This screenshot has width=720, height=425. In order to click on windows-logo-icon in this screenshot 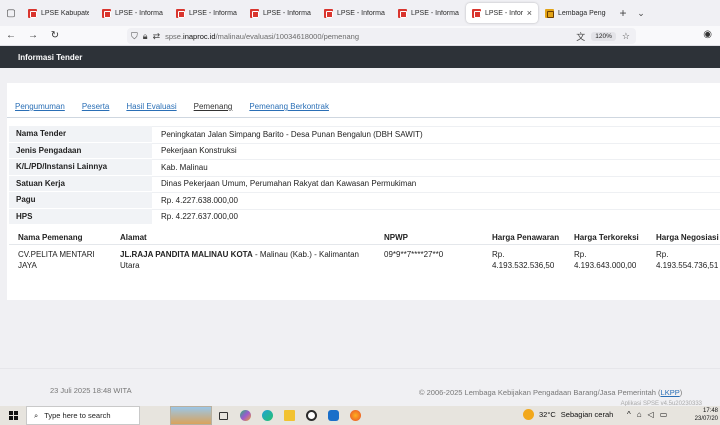, I will do `click(13, 415)`.